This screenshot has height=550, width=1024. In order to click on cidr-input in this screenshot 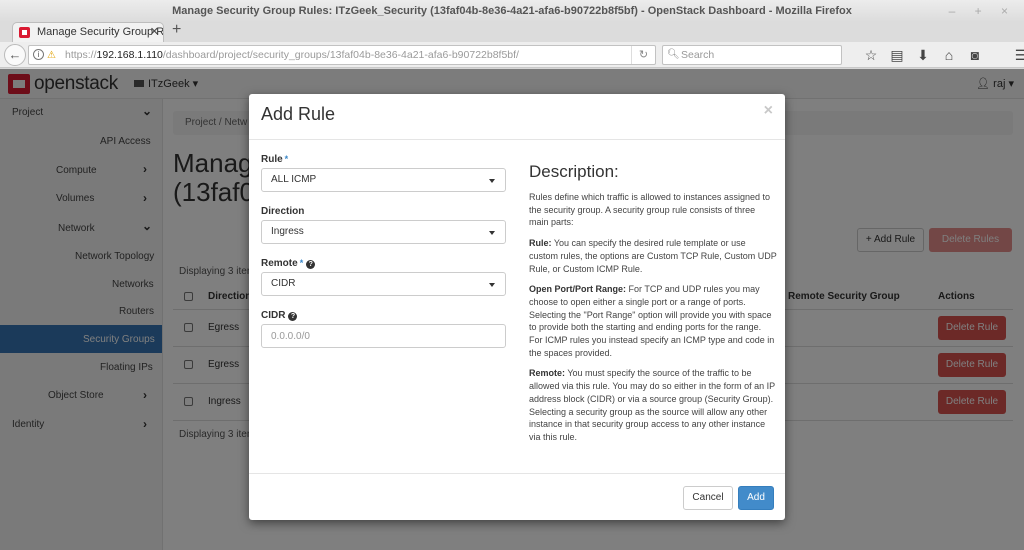, I will do `click(383, 336)`.